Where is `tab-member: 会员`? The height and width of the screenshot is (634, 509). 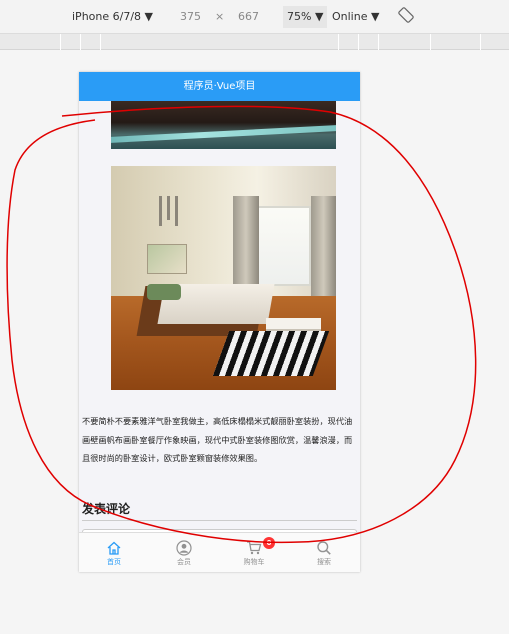
tab-member: 会员 is located at coordinates (184, 552).